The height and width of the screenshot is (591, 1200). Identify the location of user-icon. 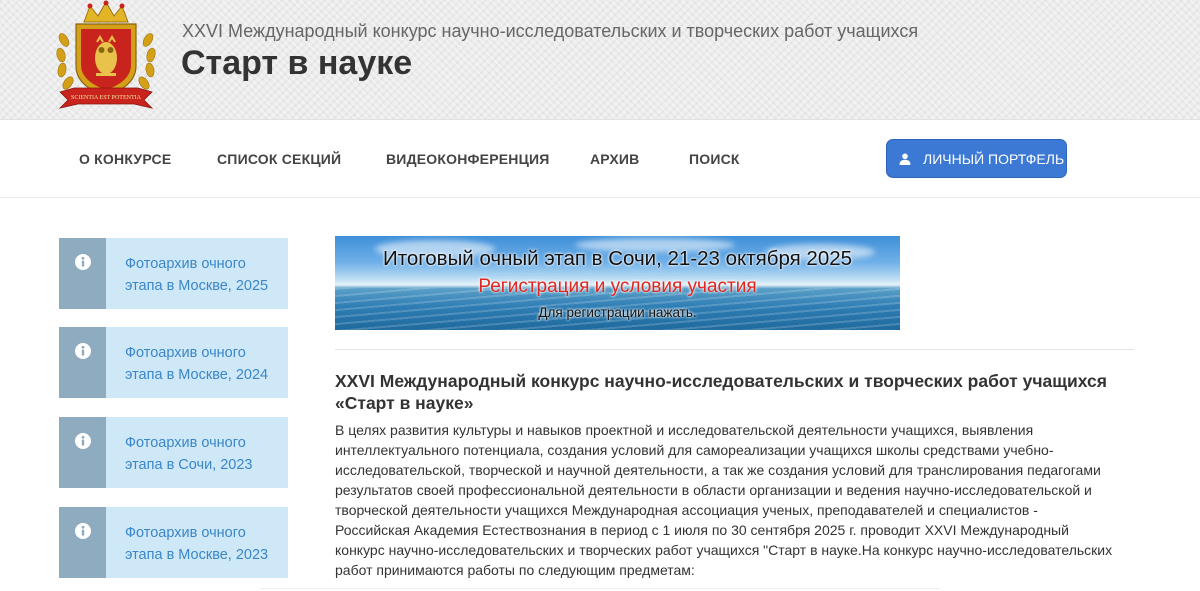
(905, 159).